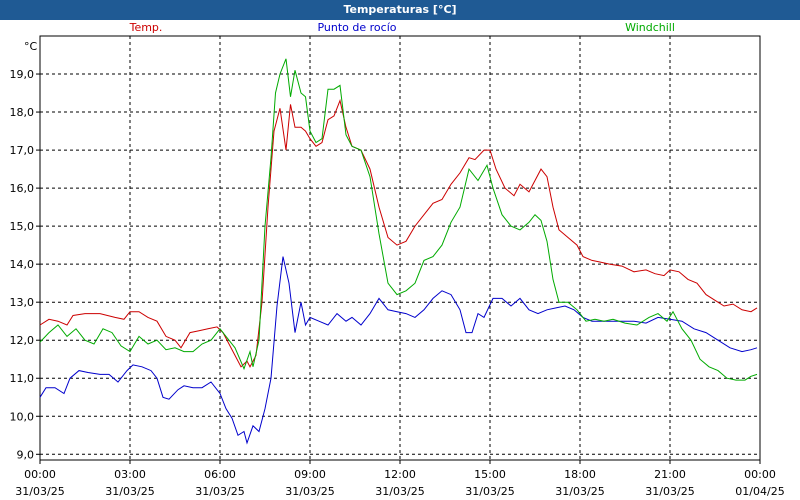  Describe the element at coordinates (22, 340) in the screenshot. I see `y-tick-label: 12,0` at that location.